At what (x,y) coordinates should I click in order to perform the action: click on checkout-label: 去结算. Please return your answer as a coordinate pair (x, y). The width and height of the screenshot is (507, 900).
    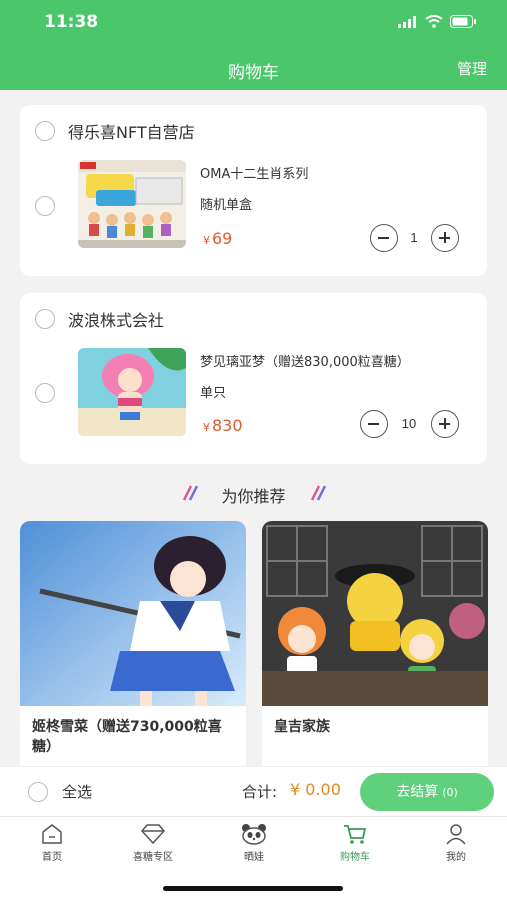
    Looking at the image, I should click on (417, 792).